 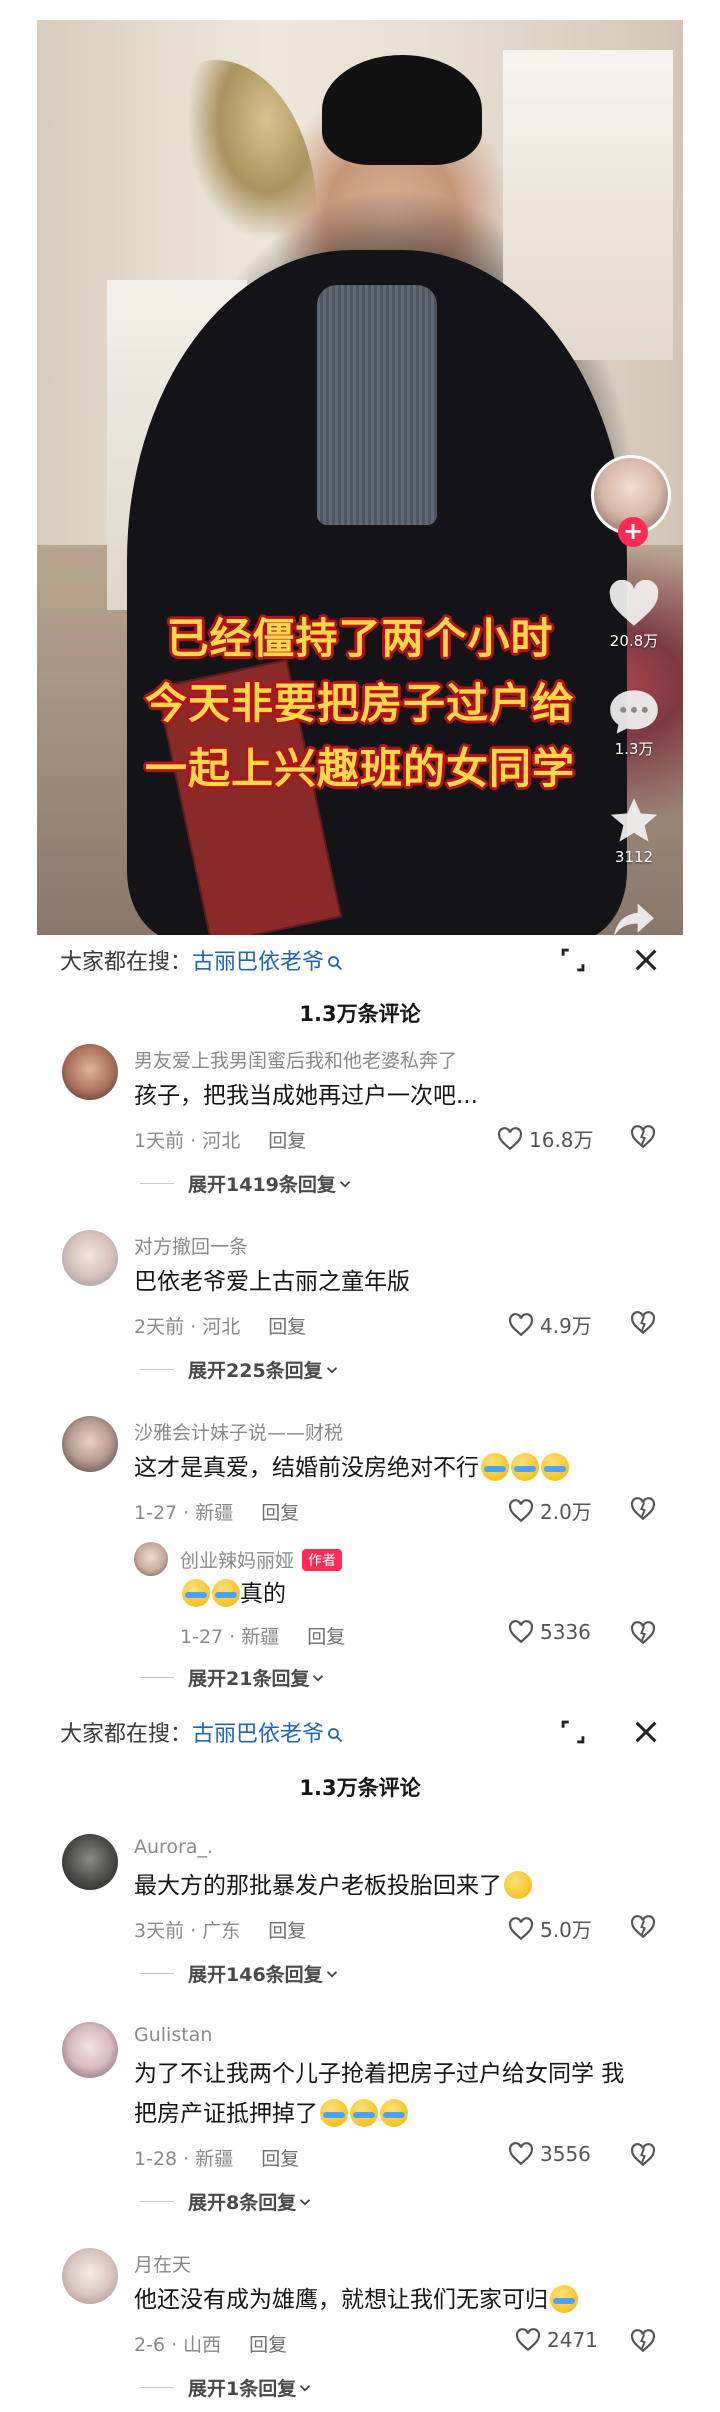 I want to click on like-count: 3556, so click(x=565, y=2154).